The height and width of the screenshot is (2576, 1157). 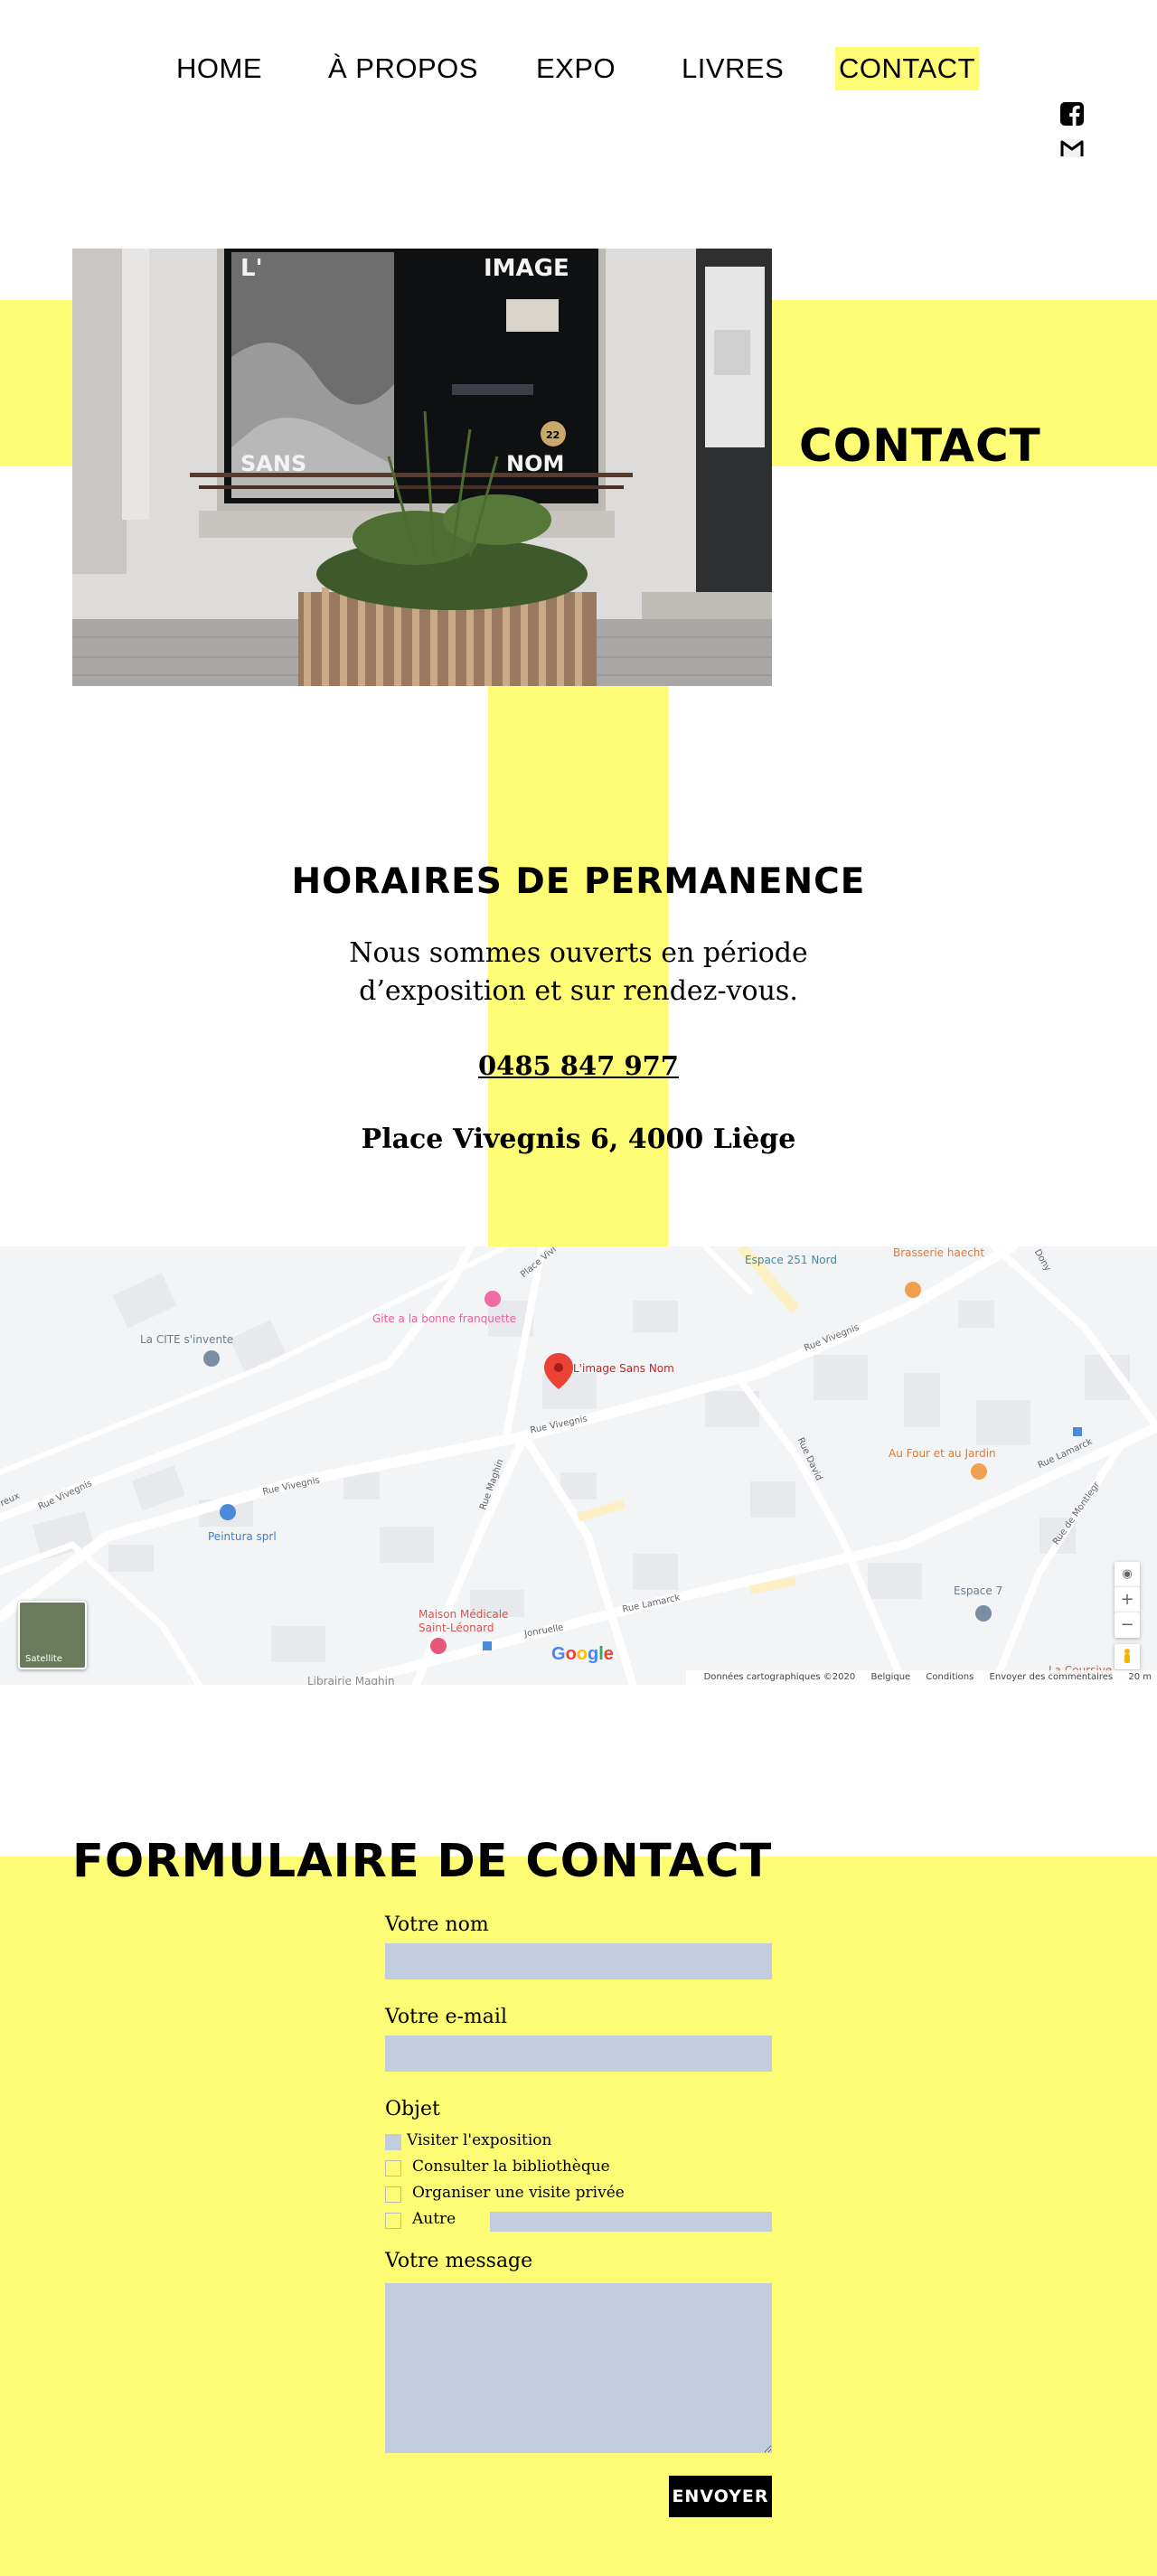 What do you see at coordinates (1140, 1677) in the screenshot?
I see `map-scale: 20 m` at bounding box center [1140, 1677].